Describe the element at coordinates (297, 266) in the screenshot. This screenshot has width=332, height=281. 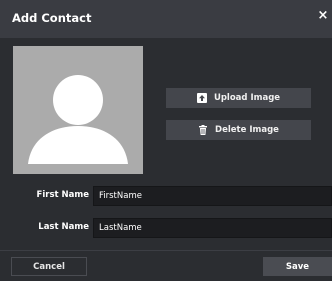
I see `save-button: Save` at that location.